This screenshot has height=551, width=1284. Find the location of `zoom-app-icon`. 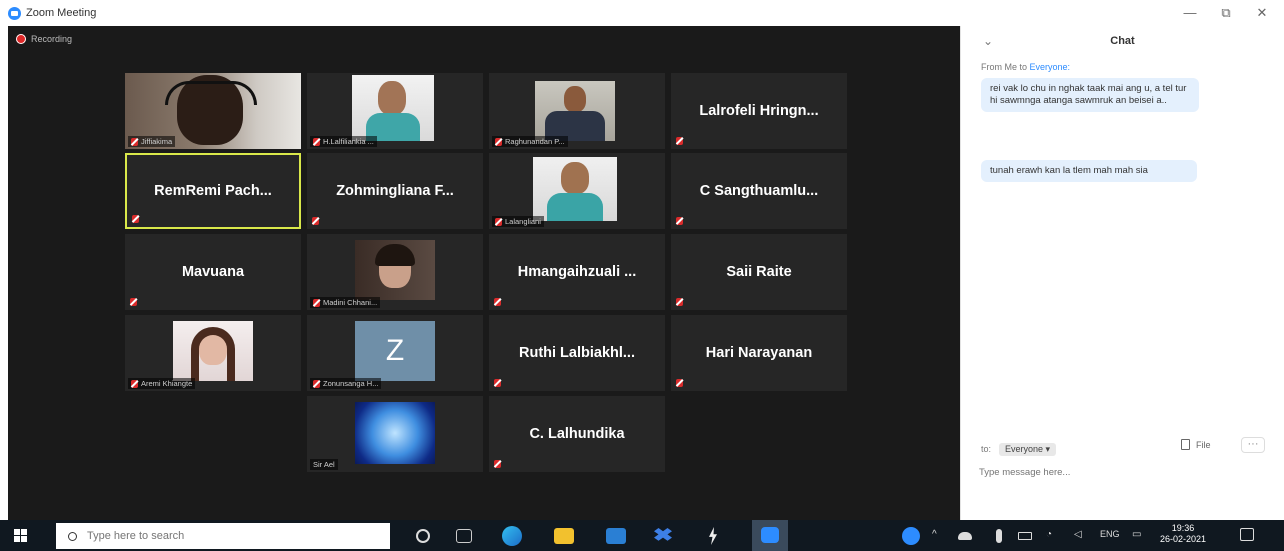

zoom-app-icon is located at coordinates (770, 535).